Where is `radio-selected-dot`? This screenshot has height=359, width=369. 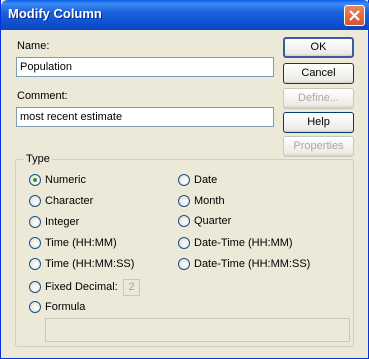
radio-selected-dot is located at coordinates (35, 180).